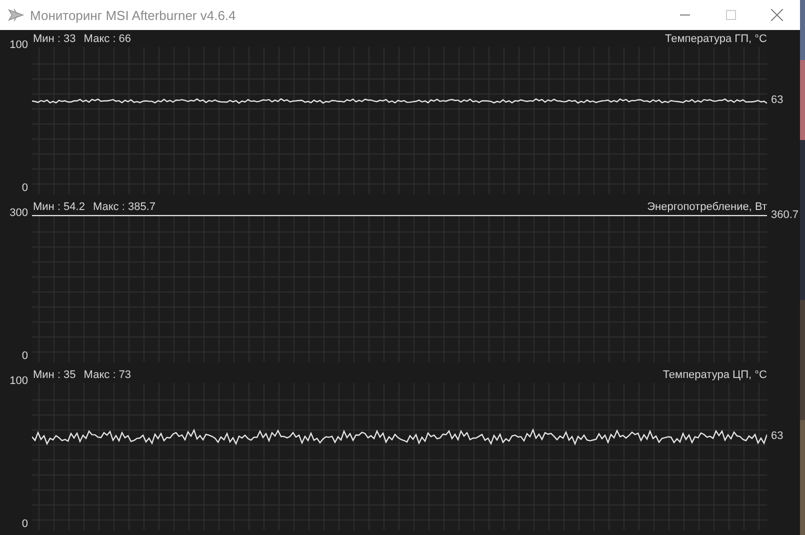 The image size is (805, 535). What do you see at coordinates (108, 374) in the screenshot?
I see `max-label: Макс : 73` at bounding box center [108, 374].